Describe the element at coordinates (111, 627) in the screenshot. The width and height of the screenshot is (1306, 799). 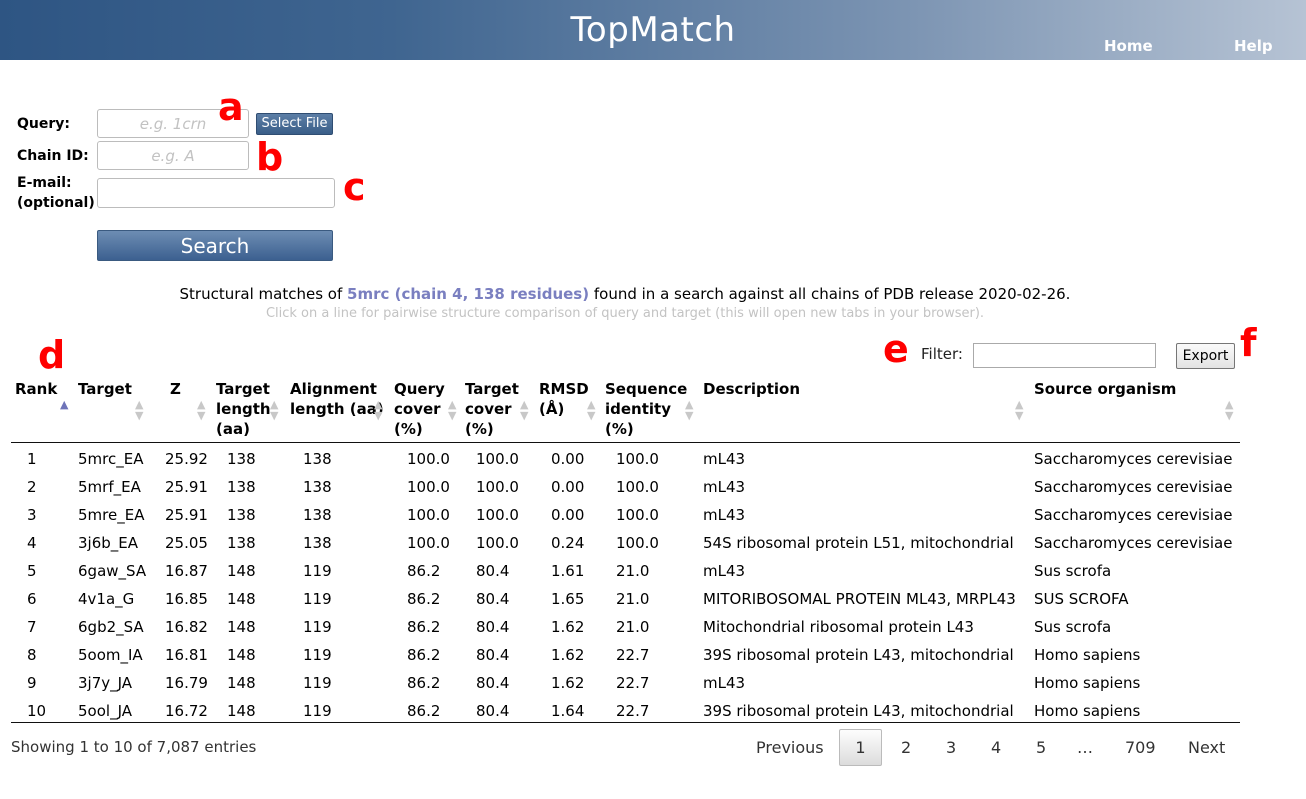
I see `cell-target: 6gb2_SA` at that location.